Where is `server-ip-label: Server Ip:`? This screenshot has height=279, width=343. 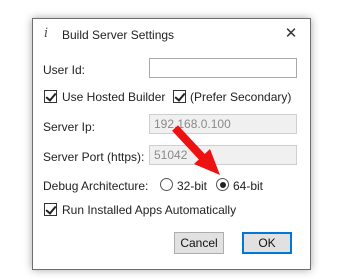
server-ip-label: Server Ip: is located at coordinates (69, 127).